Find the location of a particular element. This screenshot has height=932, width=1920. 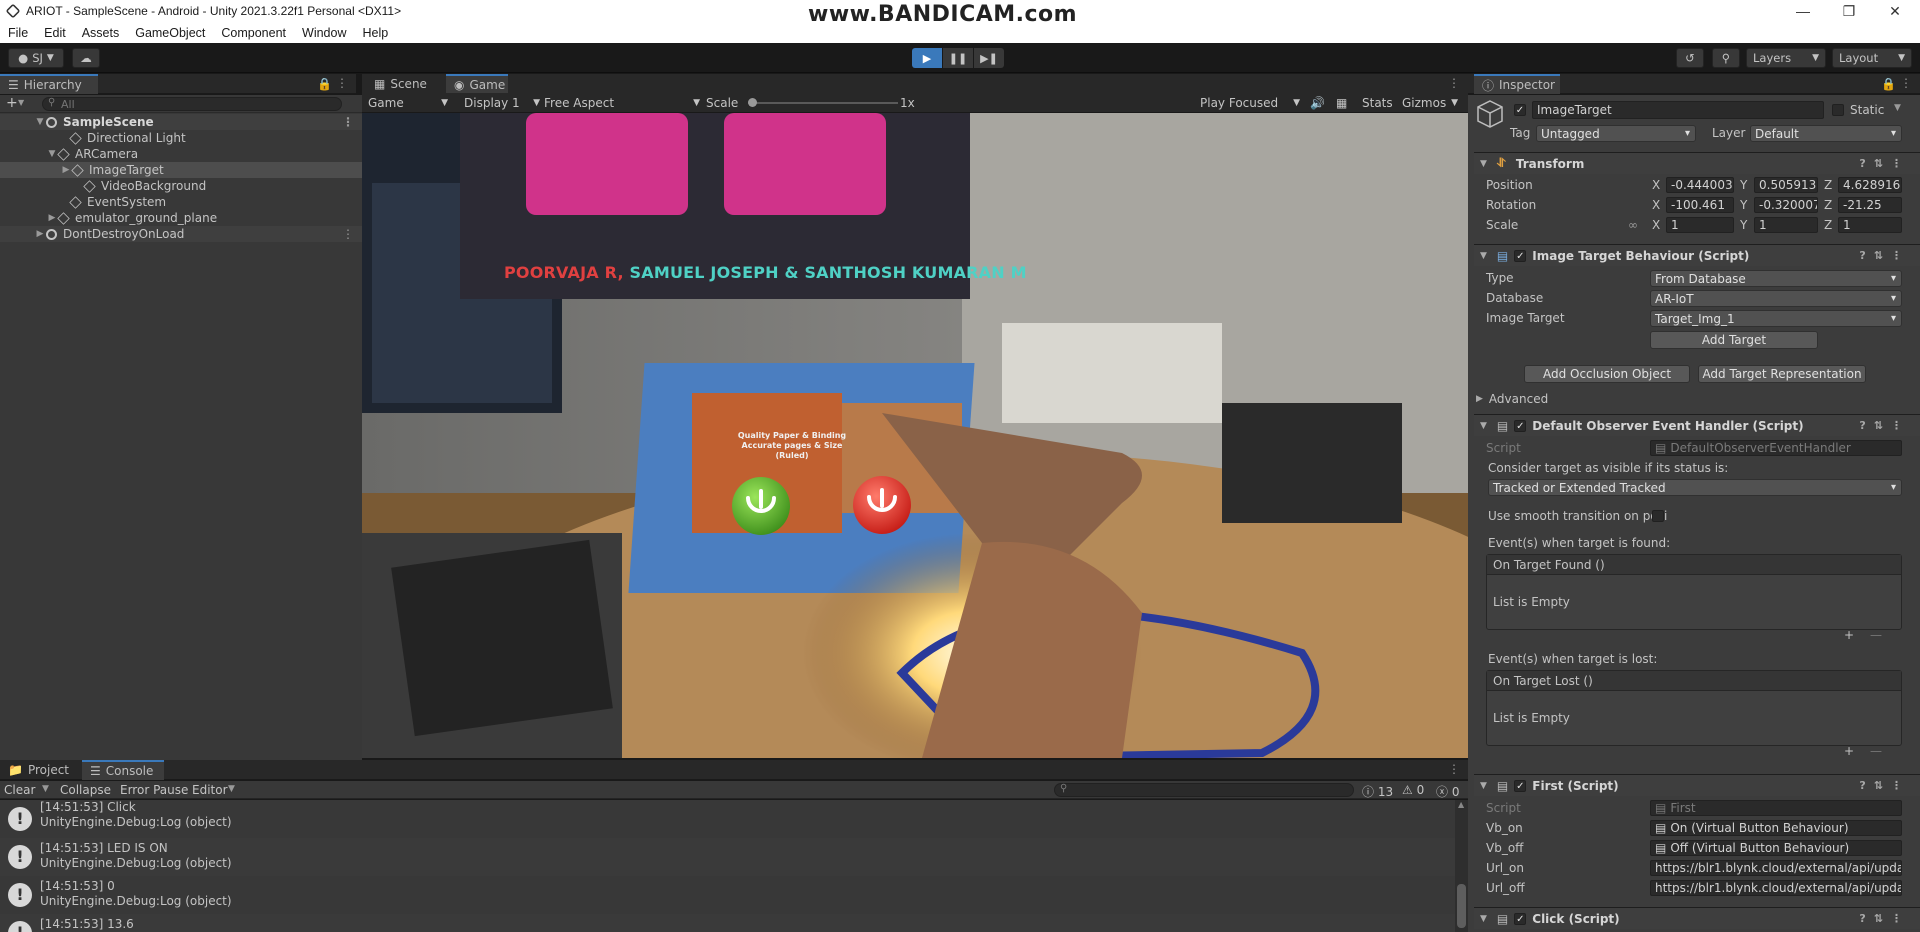

menu-window: Window is located at coordinates (324, 33).